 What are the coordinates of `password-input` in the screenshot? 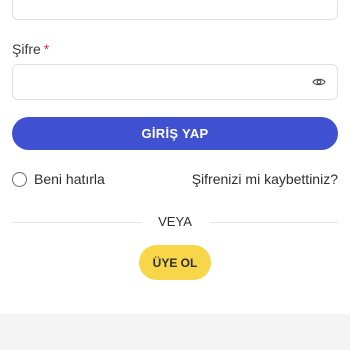 It's located at (175, 82).